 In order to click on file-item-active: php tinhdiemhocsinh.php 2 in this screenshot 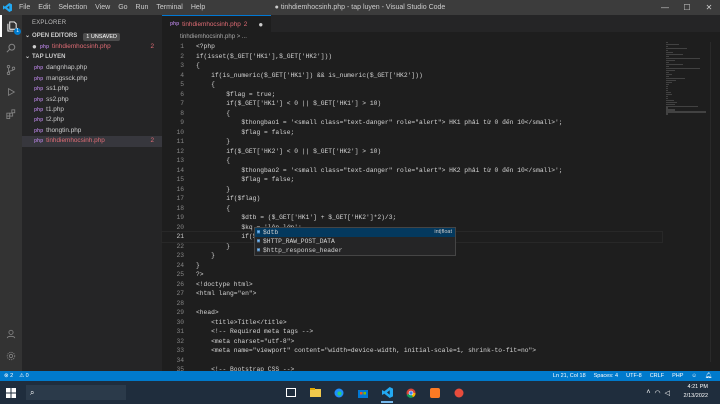, I will do `click(92, 141)`.